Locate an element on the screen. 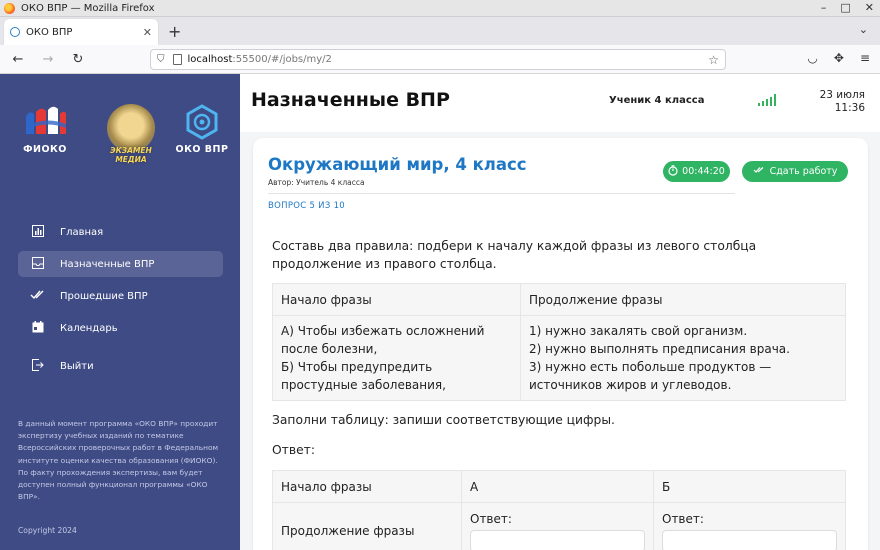  close-tab-icon: ✕ is located at coordinates (147, 32).